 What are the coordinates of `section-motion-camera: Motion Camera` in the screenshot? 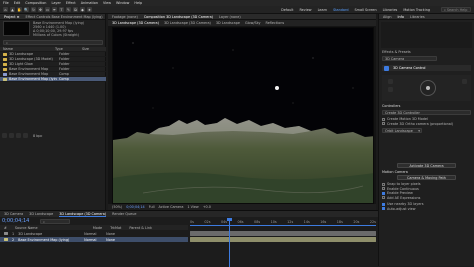 It's located at (426, 172).